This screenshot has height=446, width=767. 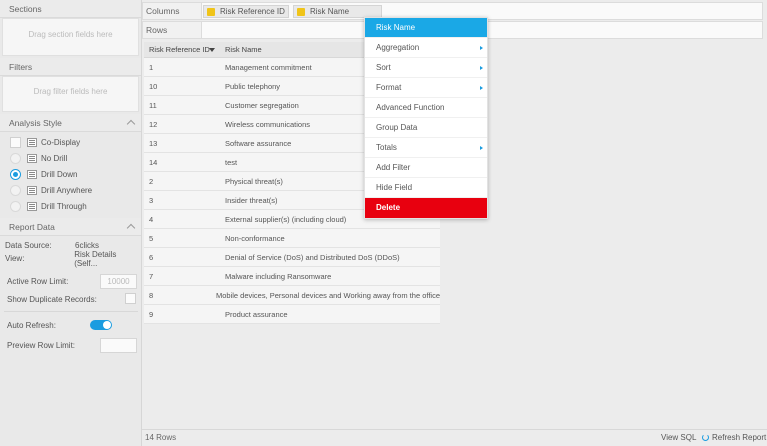 I want to click on sections-placeholder: Drag section fields here, so click(x=70, y=34).